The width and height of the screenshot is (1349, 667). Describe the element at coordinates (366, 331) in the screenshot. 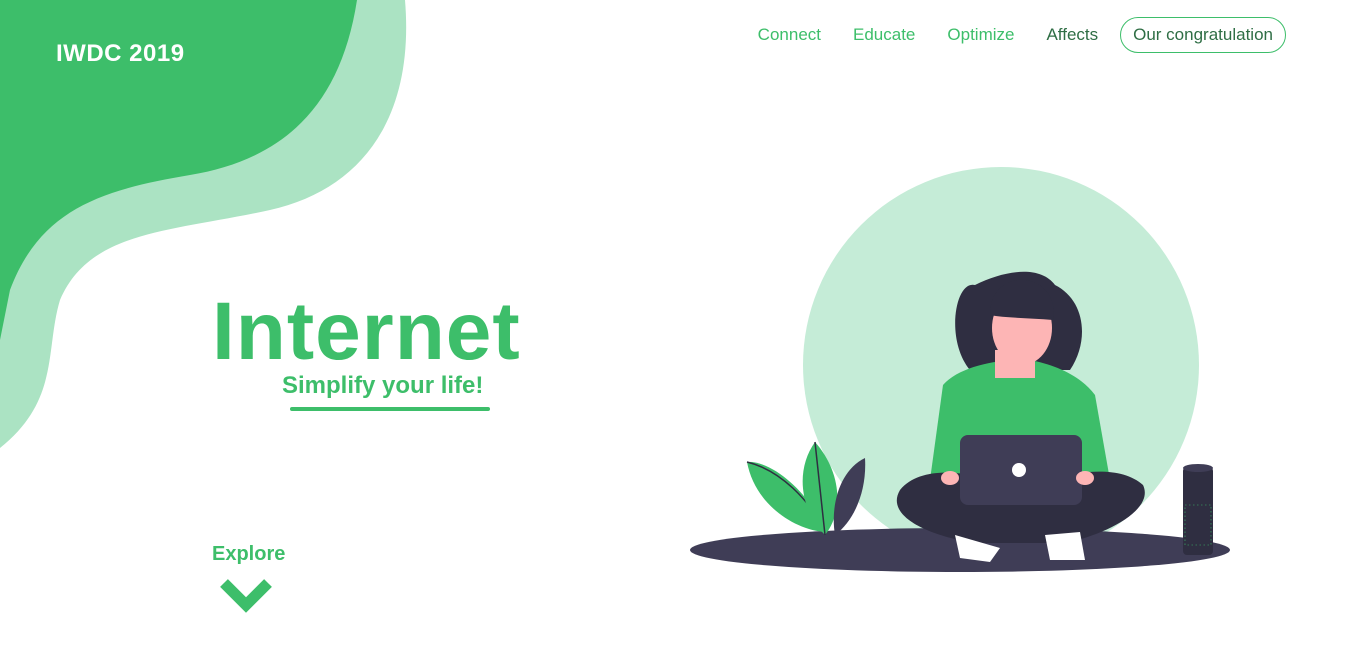

I see `hero-title: Internet` at that location.